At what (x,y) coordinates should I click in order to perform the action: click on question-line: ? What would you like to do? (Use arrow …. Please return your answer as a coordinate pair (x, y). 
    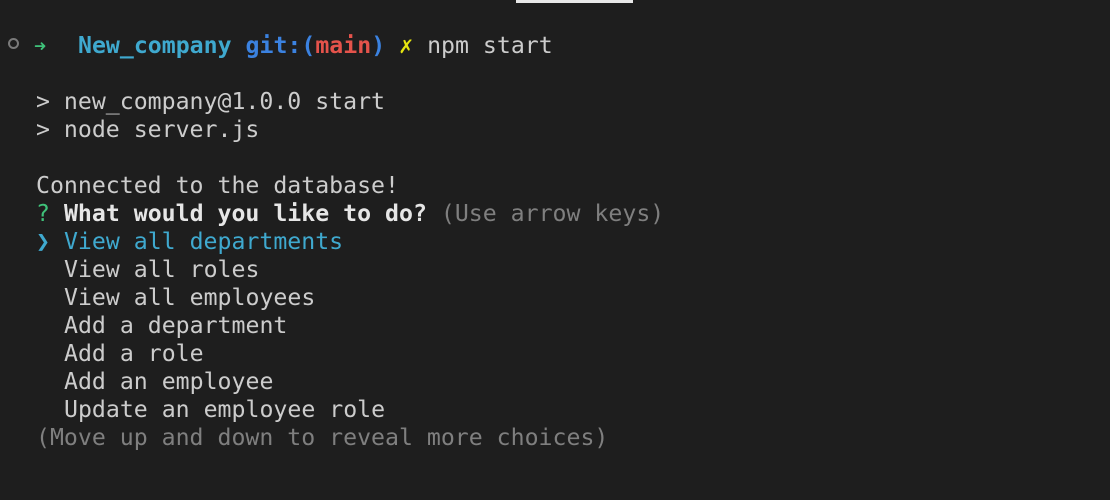
    Looking at the image, I should click on (350, 214).